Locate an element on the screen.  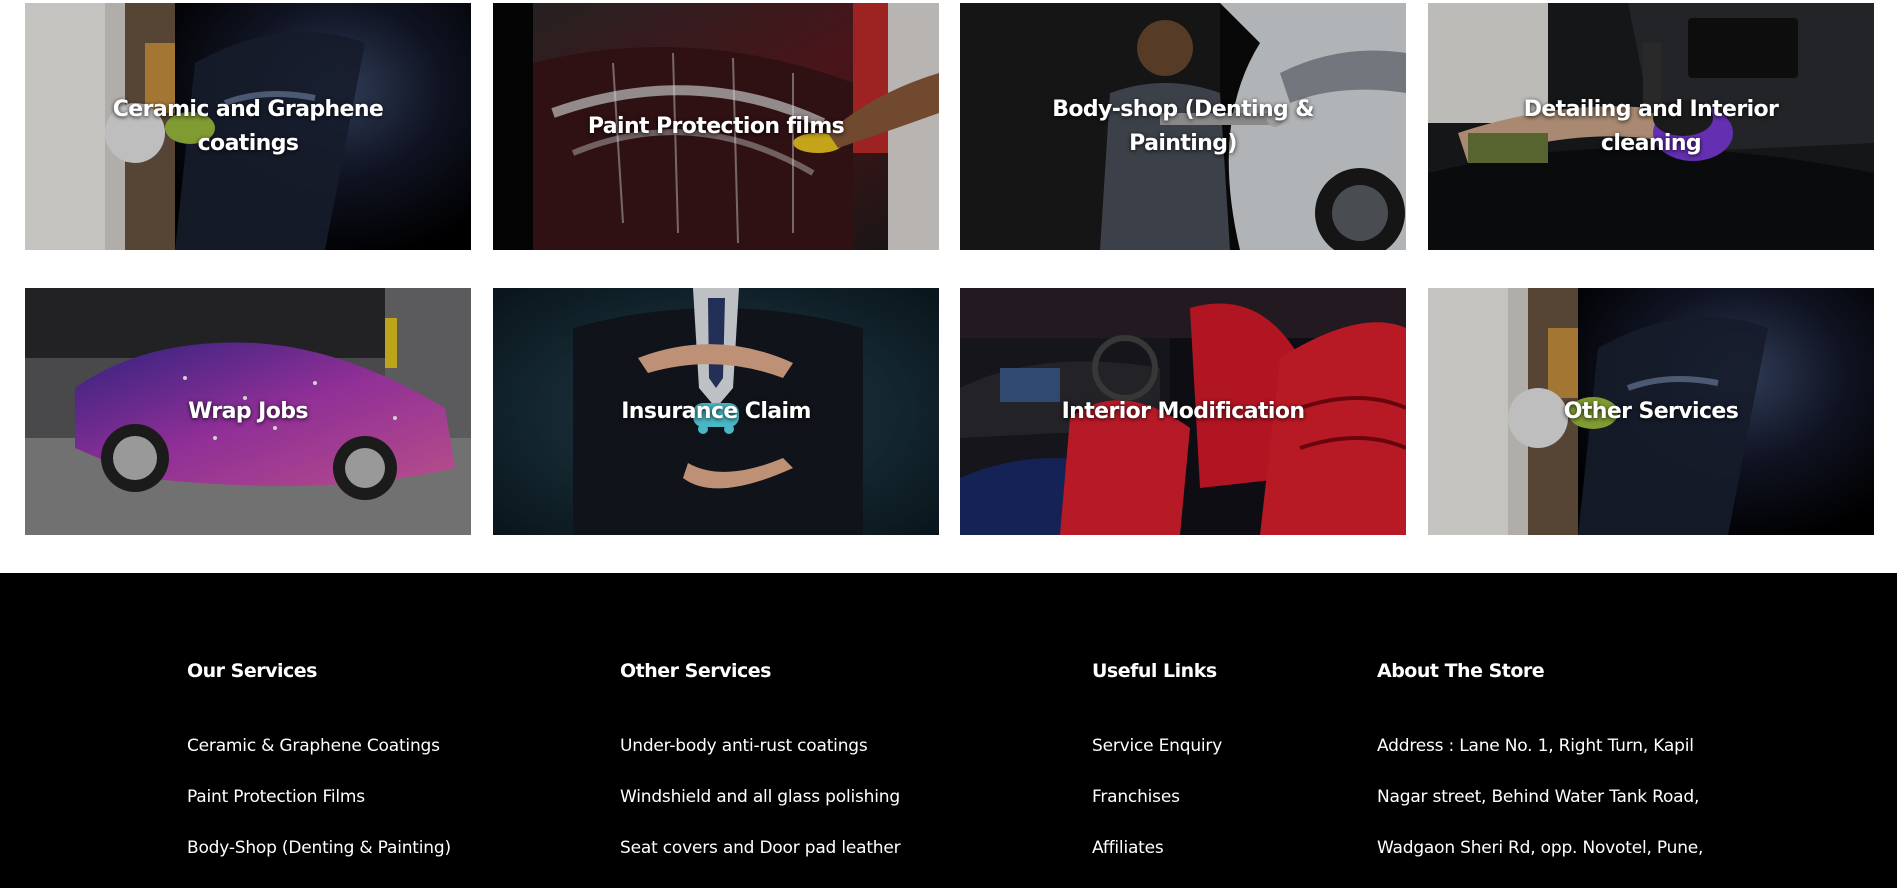
service-tile-body-shop: Body-shop (Denting & Painting) is located at coordinates (1183, 126).